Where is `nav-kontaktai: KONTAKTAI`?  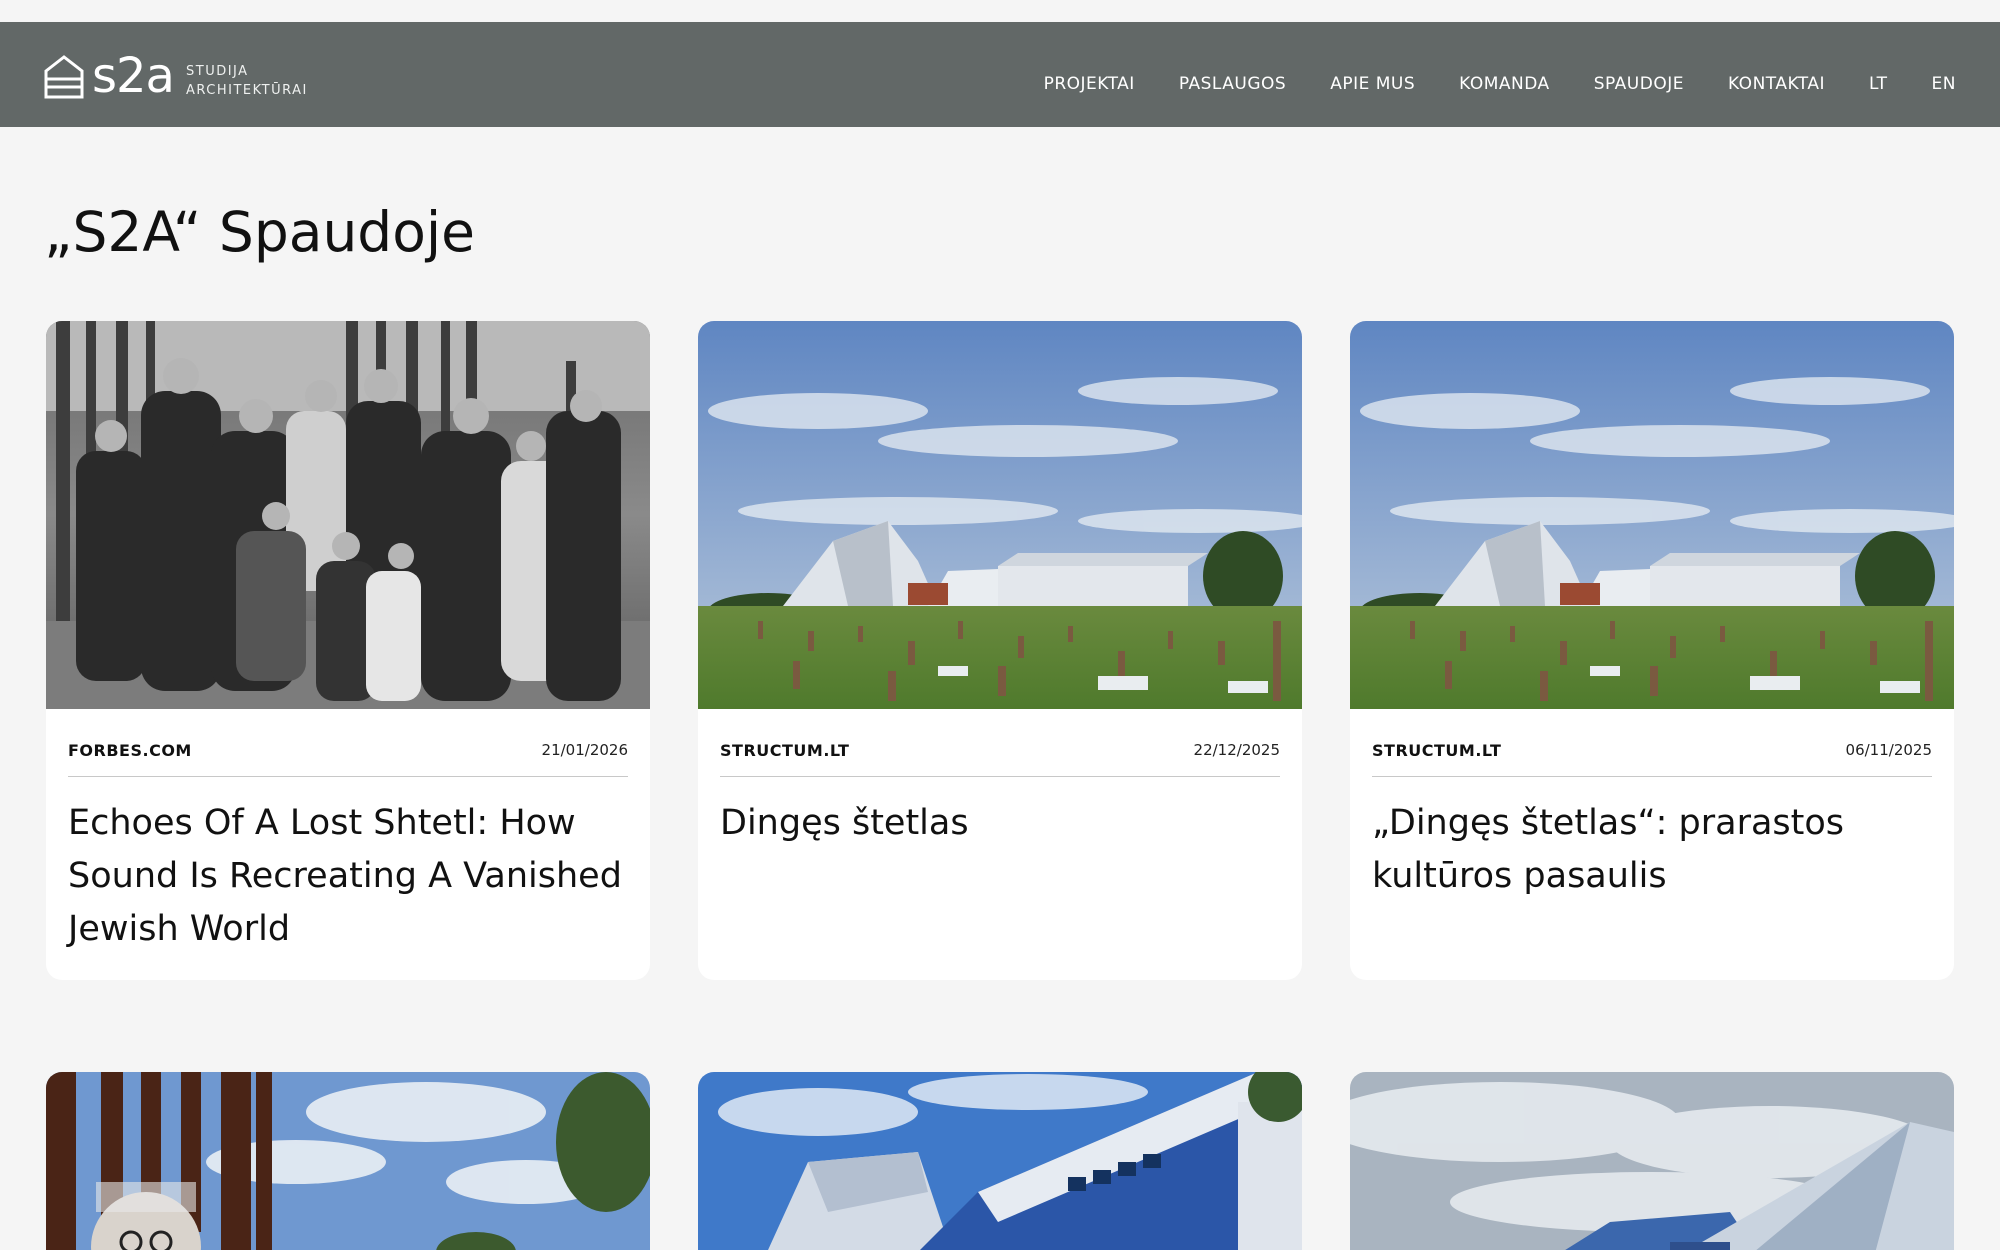 nav-kontaktai: KONTAKTAI is located at coordinates (1776, 75).